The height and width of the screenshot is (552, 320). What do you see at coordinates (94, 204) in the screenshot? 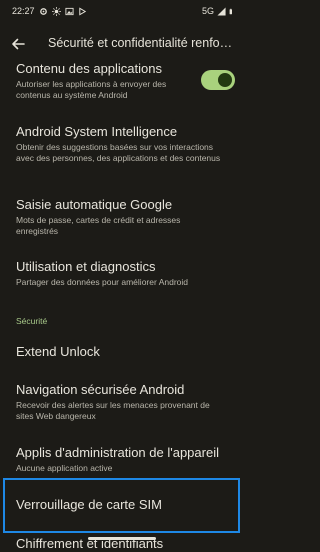
I see `setting-title: Saisie automatique Google` at bounding box center [94, 204].